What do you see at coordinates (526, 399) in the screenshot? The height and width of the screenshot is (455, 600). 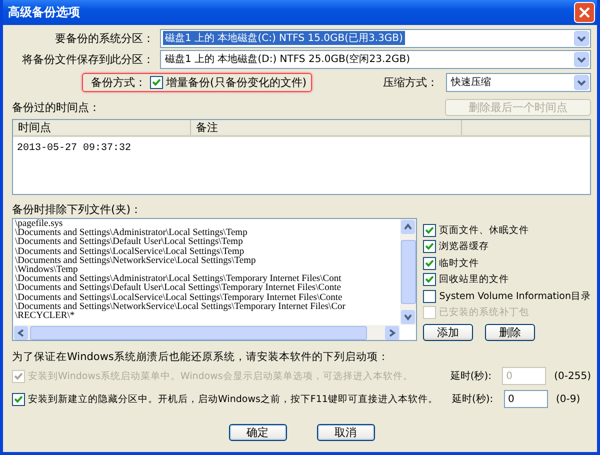 I see `delay-field: 0` at bounding box center [526, 399].